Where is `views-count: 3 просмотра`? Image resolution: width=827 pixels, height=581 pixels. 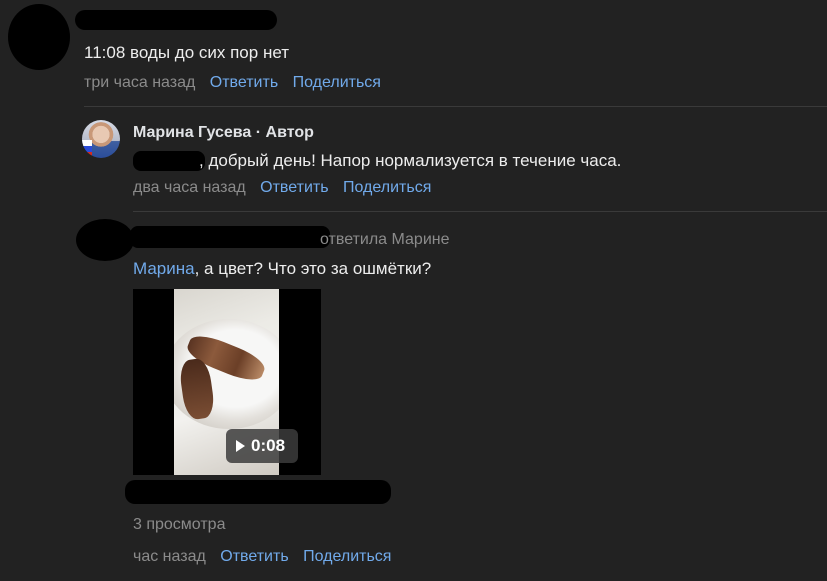
views-count: 3 просмотра is located at coordinates (179, 524).